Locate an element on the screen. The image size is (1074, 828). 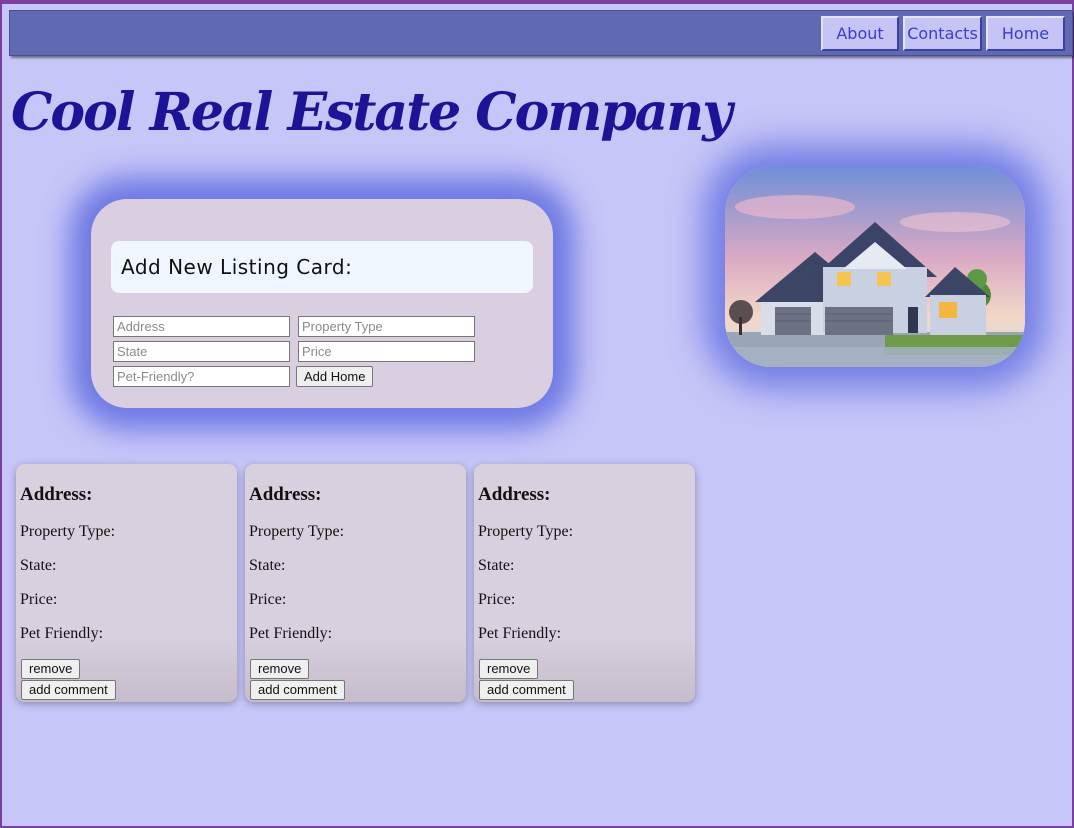
form-heading-box: Add New Listing Card: is located at coordinates (322, 267).